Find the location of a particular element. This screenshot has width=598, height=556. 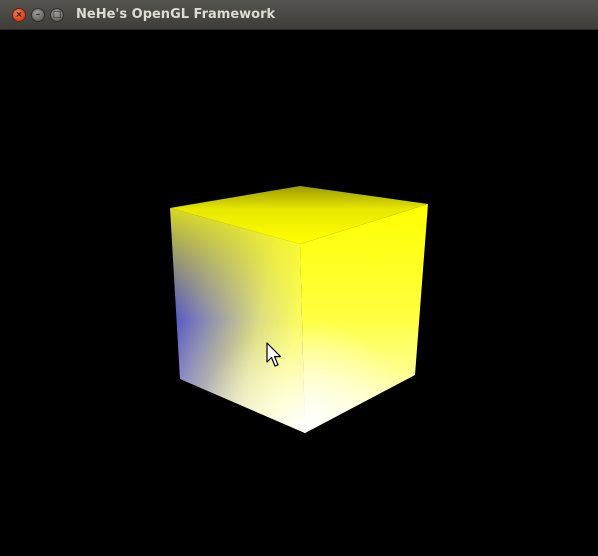

arrow-cursor-icon is located at coordinates (274, 354).